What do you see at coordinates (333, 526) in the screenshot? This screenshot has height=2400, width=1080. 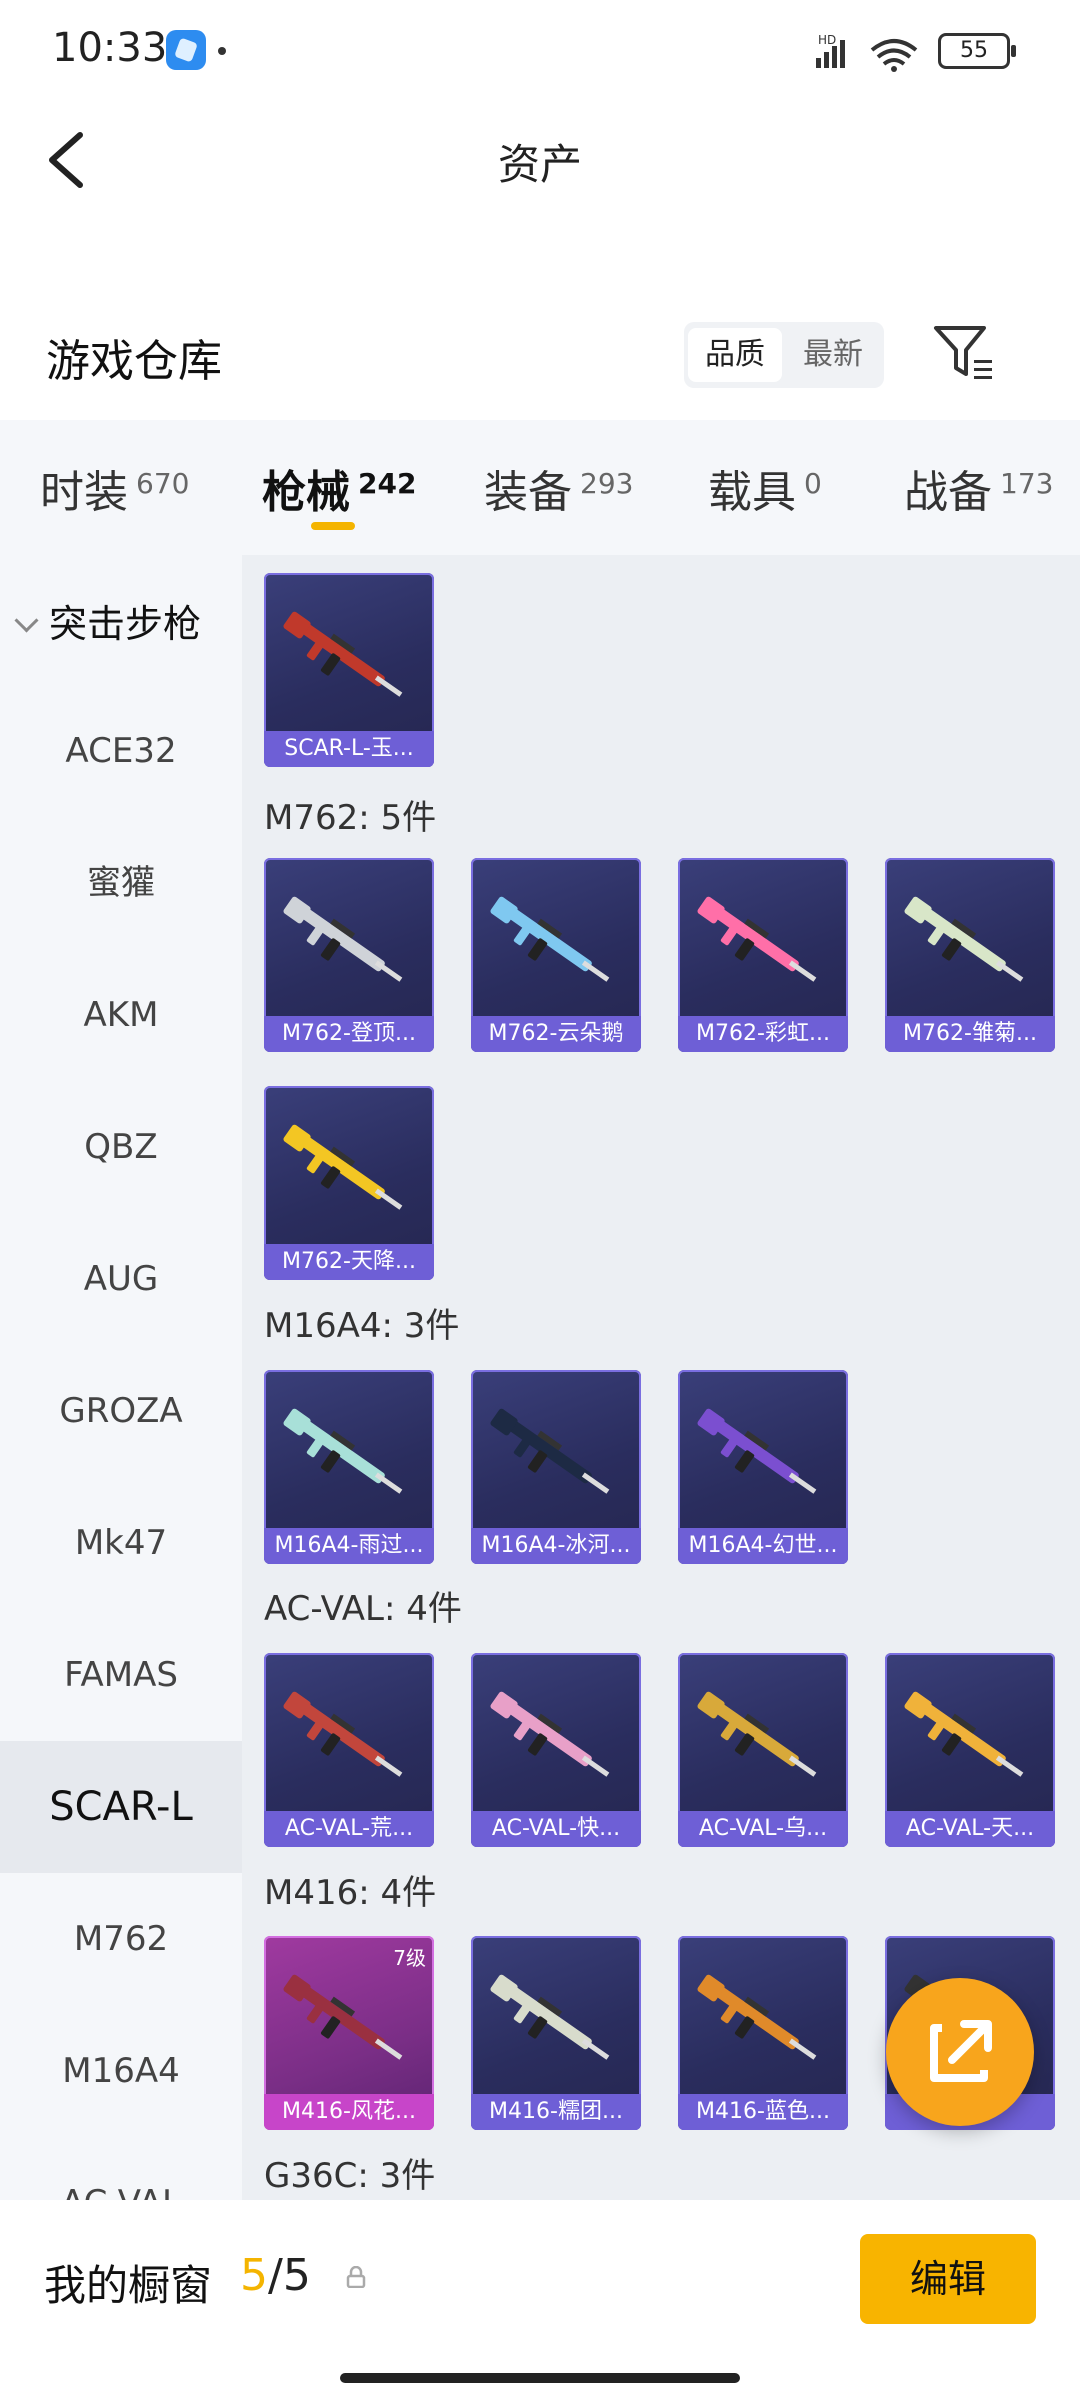 I see `active-tab-indicator` at bounding box center [333, 526].